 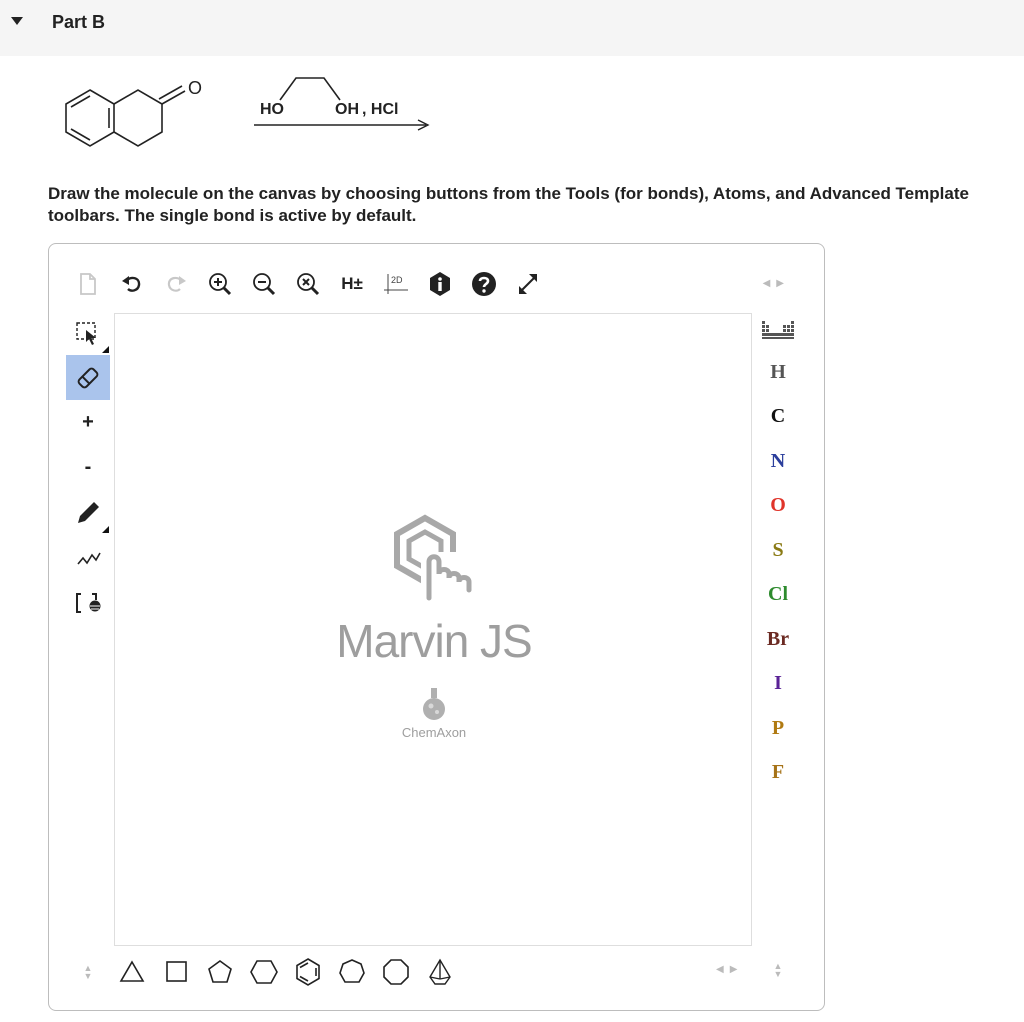 I want to click on marvin-hexagon-icon, so click(x=433, y=557).